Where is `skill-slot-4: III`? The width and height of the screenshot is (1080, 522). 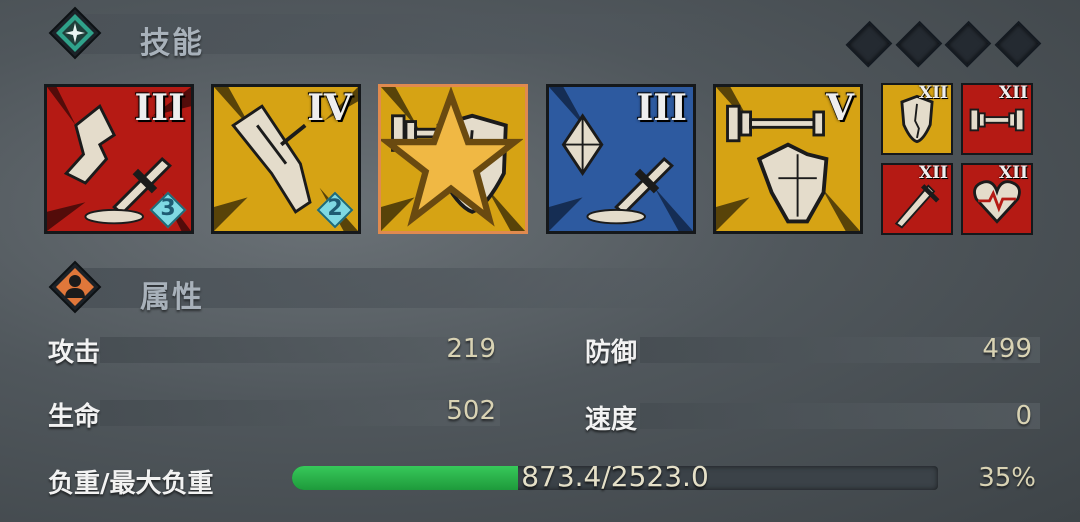
skill-slot-4: III is located at coordinates (621, 159).